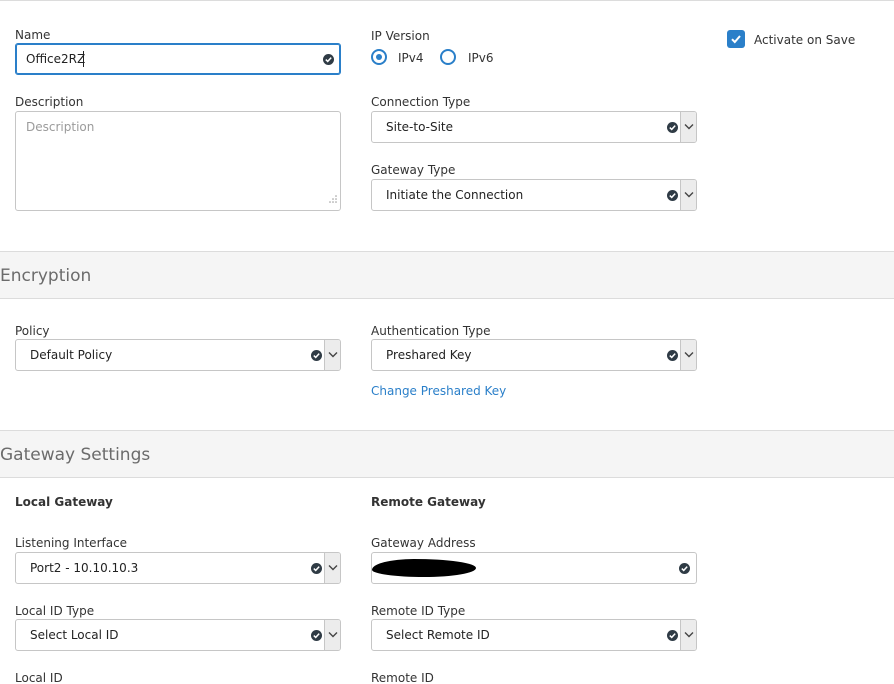  Describe the element at coordinates (71, 543) in the screenshot. I see `listening-interface-label: Listening Interface` at that location.